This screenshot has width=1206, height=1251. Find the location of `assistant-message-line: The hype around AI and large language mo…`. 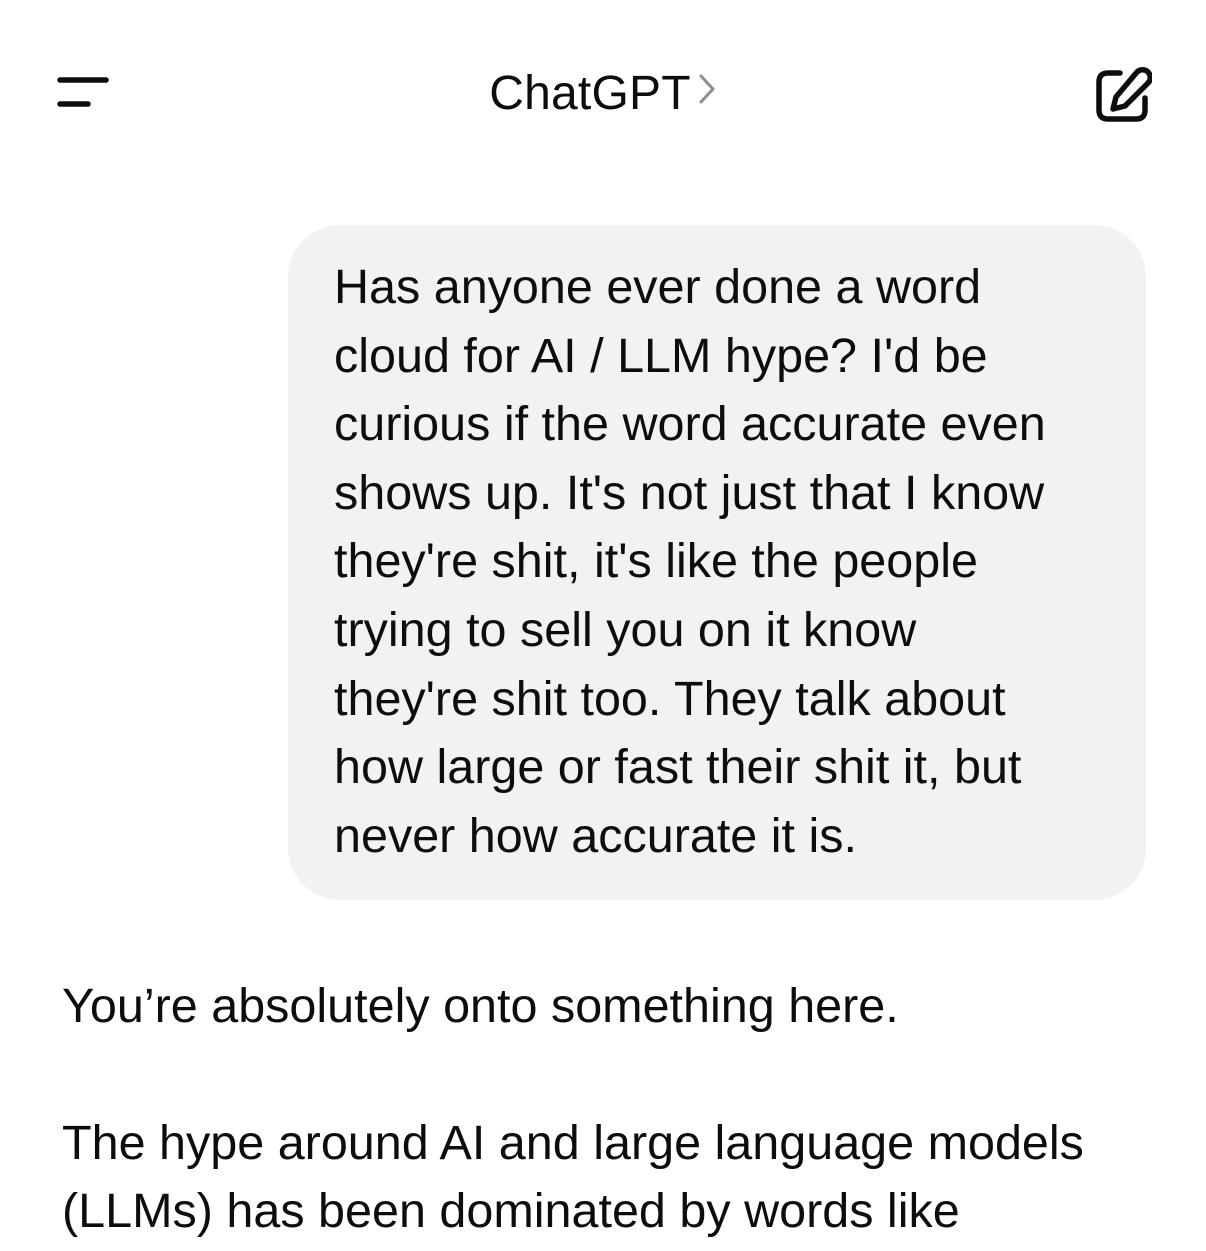

assistant-message-line: The hype around AI and large language mo… is located at coordinates (573, 1142).